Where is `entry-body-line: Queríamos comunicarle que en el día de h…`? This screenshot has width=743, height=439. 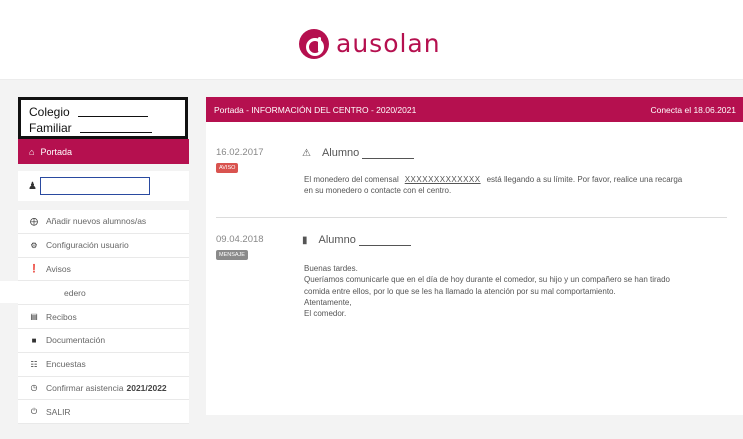
entry-body-line: Queríamos comunicarle que en el día de h… is located at coordinates (487, 280).